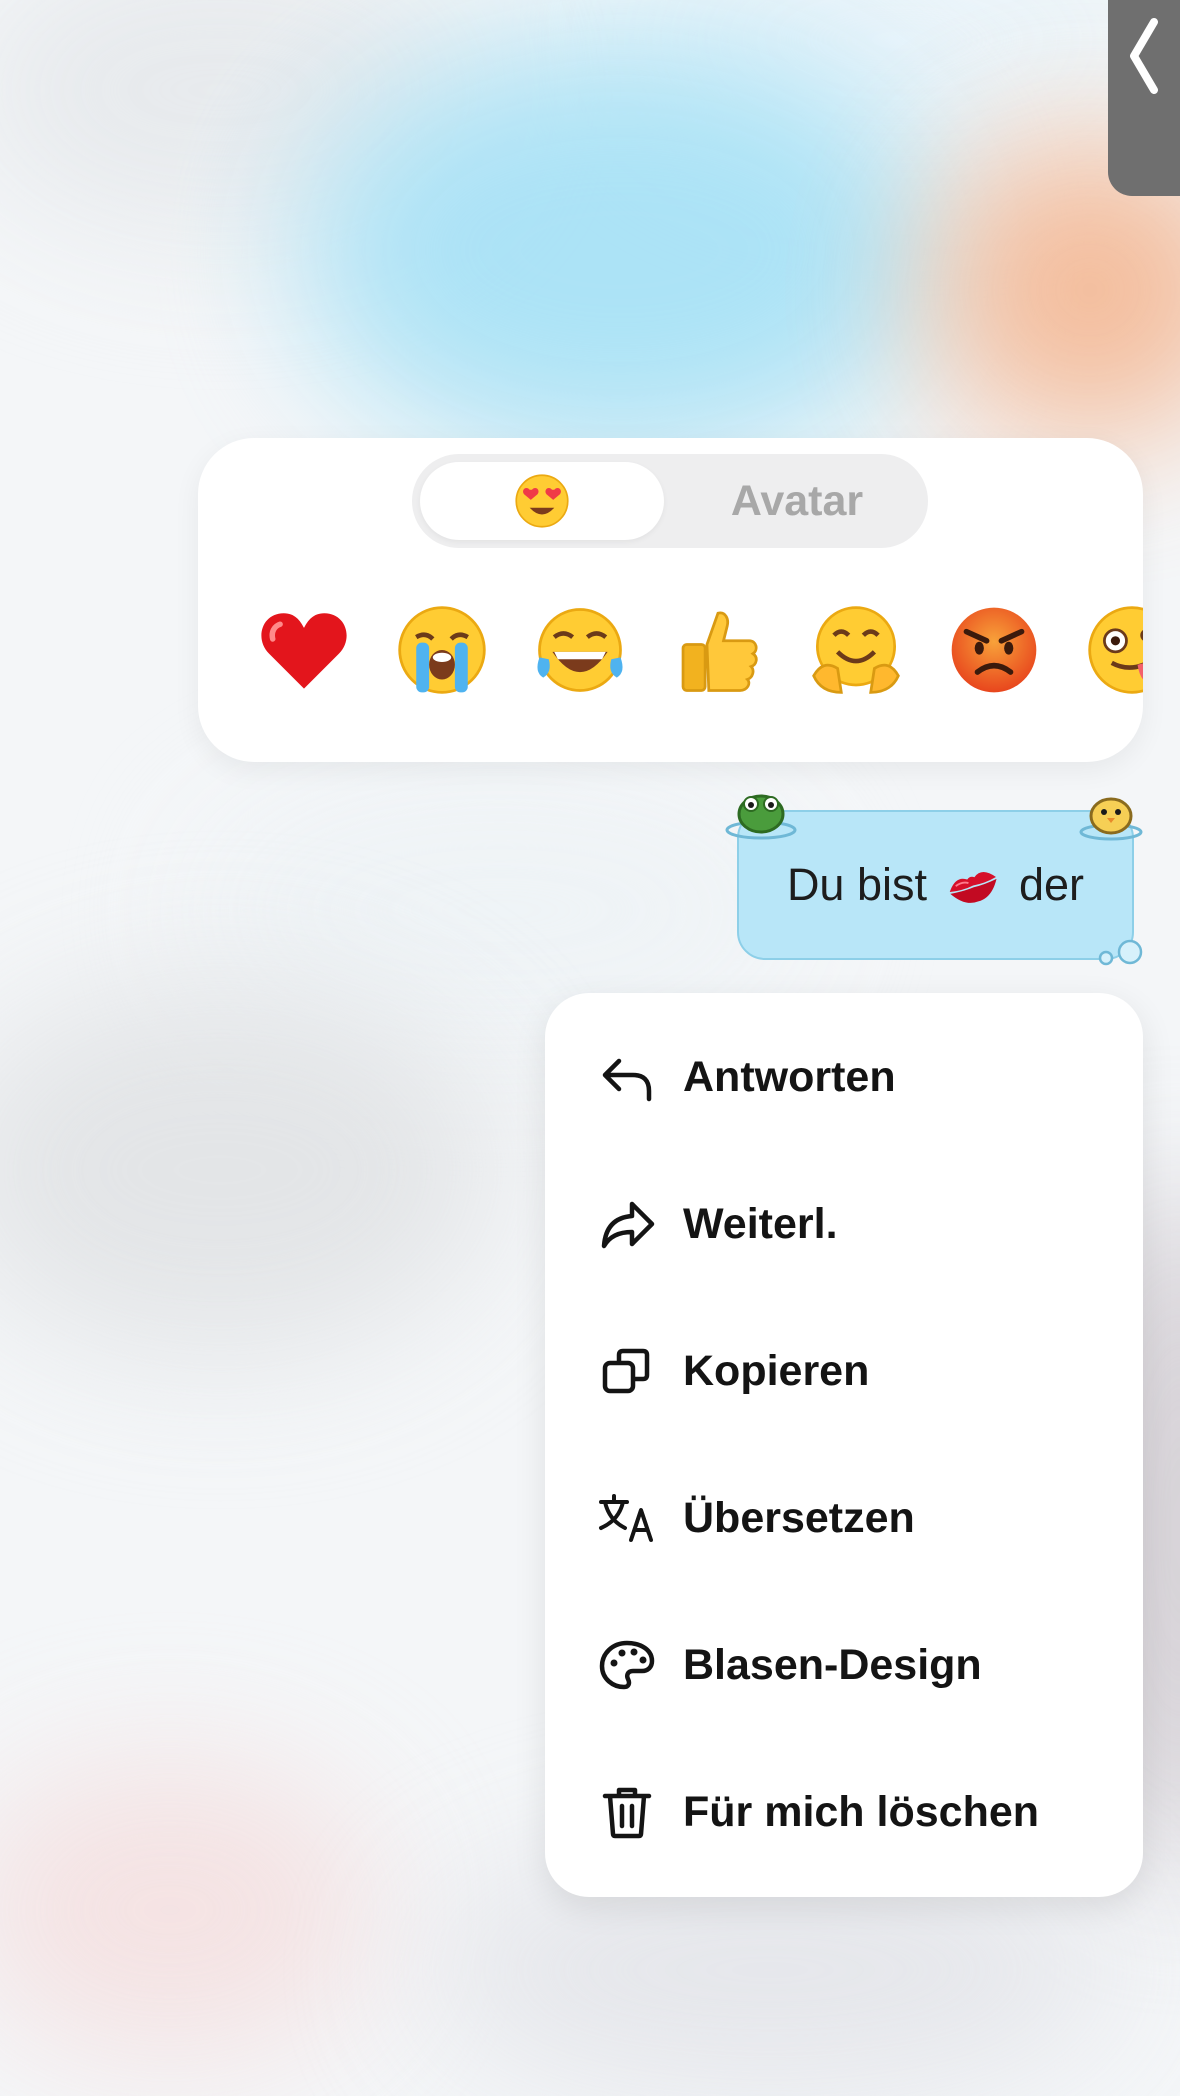  What do you see at coordinates (761, 817) in the screenshot?
I see `frog-sticker-icon` at bounding box center [761, 817].